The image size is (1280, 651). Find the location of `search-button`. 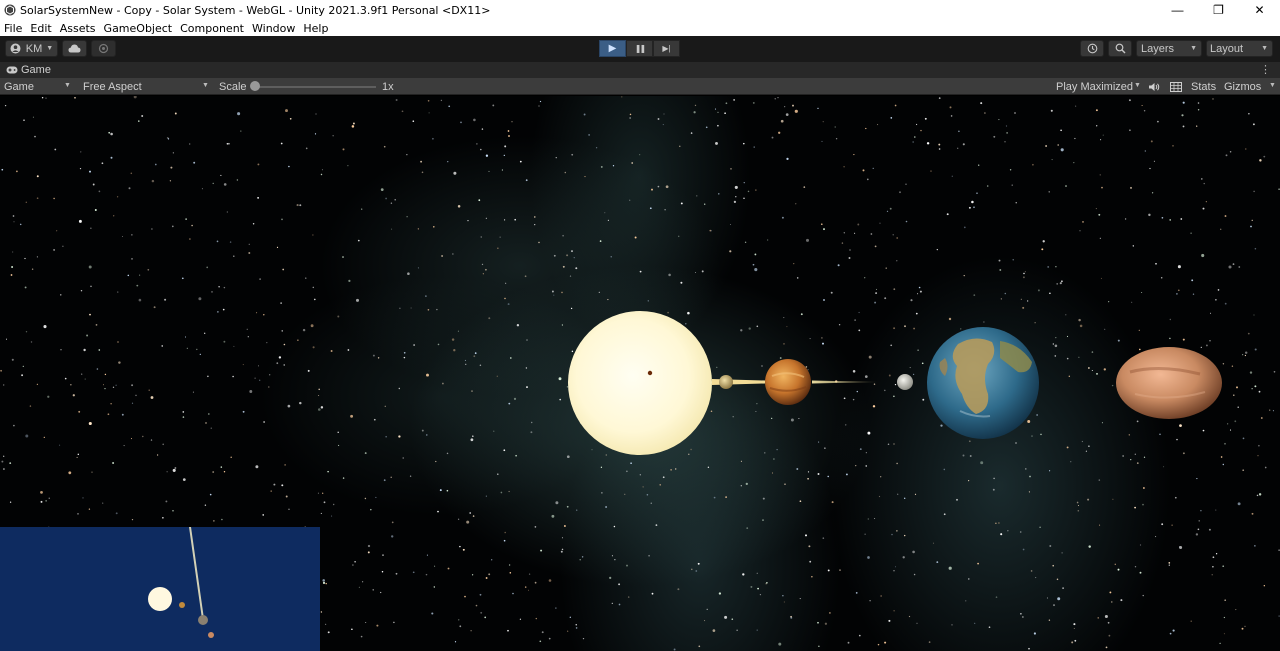

search-button is located at coordinates (1120, 48).